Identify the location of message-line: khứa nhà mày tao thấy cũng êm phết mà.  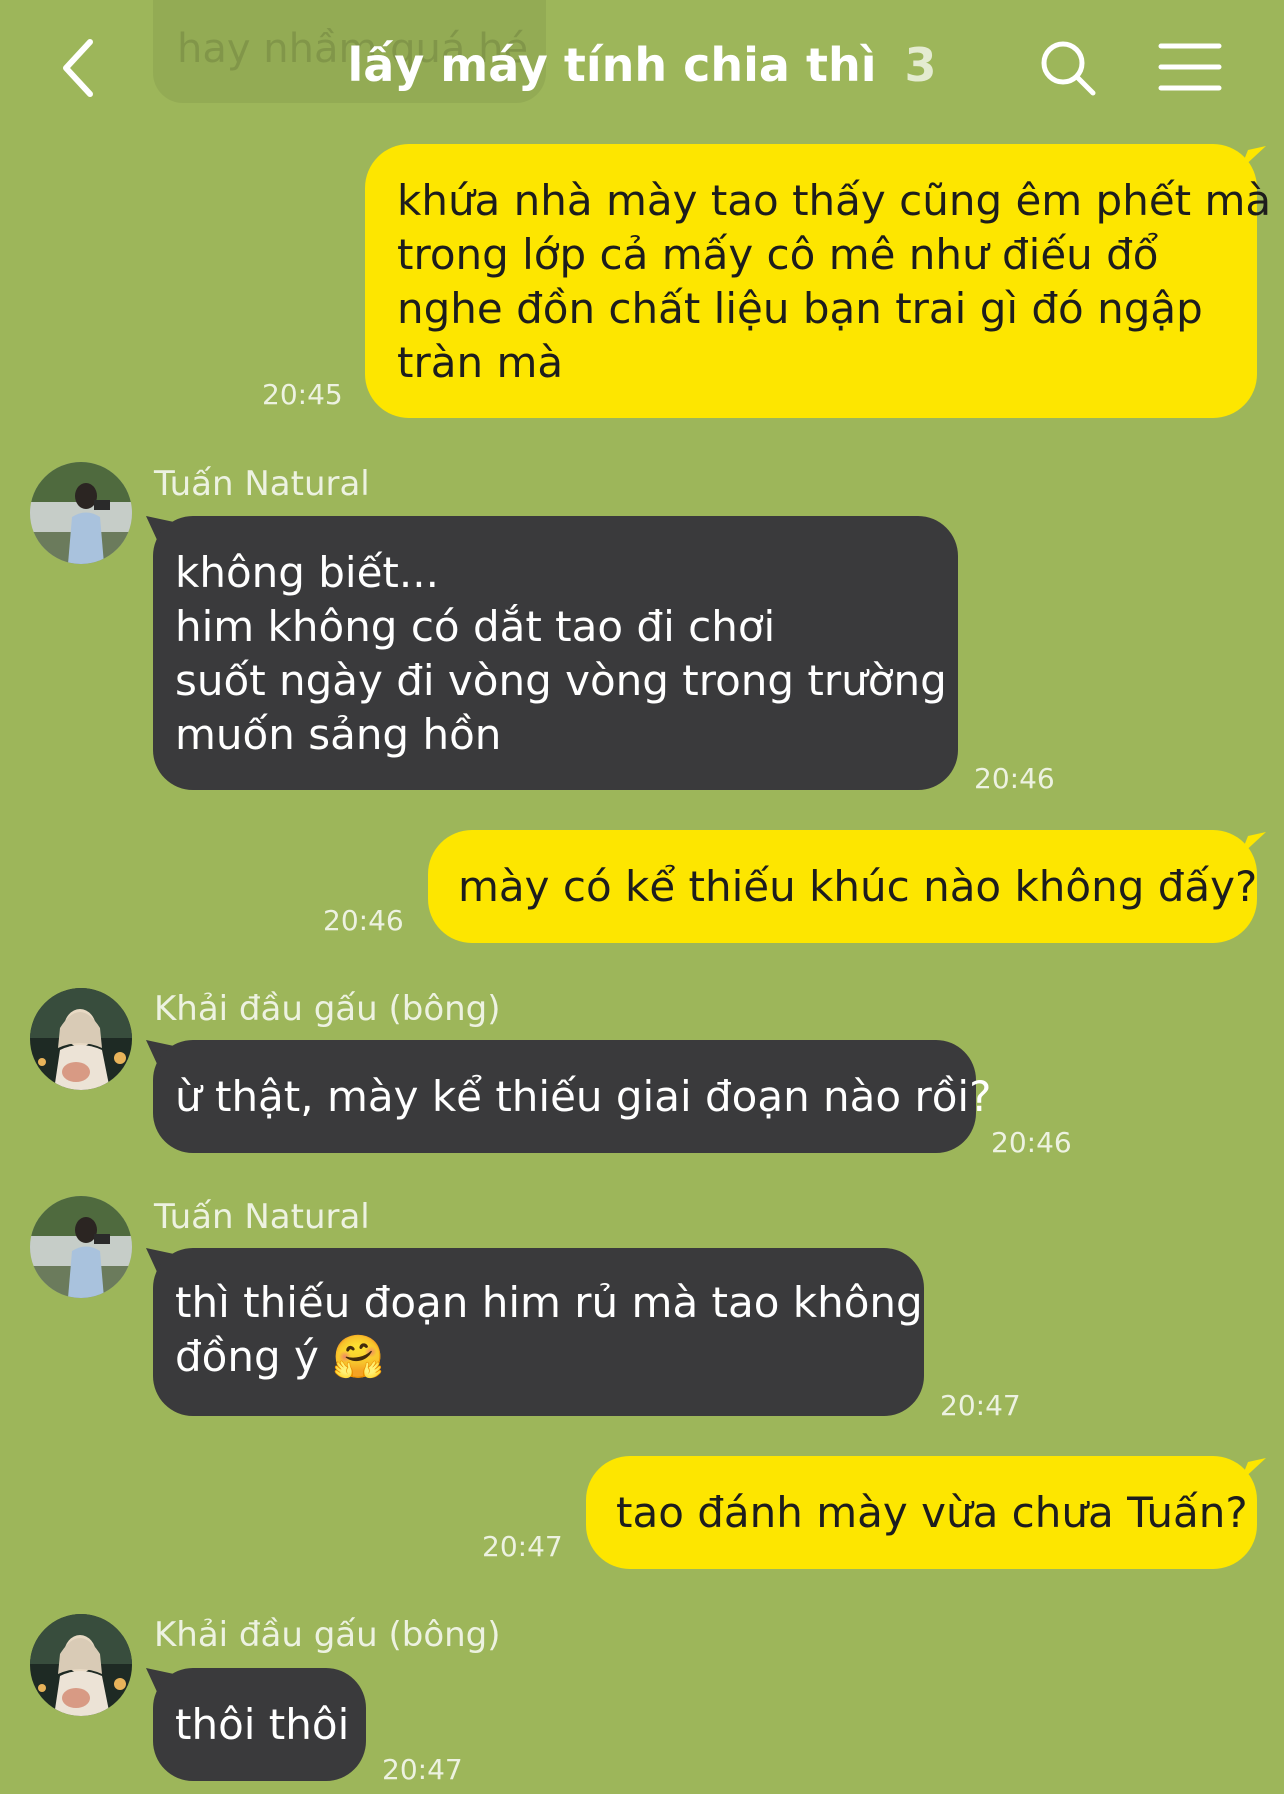
(834, 200).